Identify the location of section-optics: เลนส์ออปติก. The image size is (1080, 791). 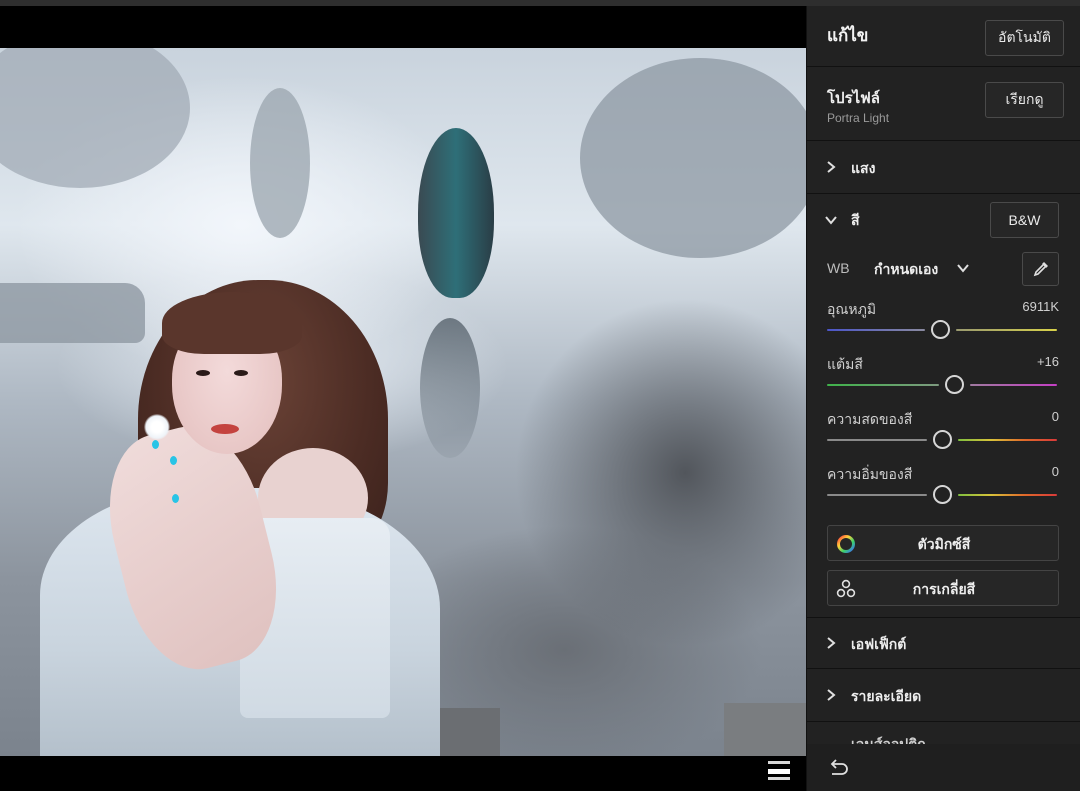
(943, 733).